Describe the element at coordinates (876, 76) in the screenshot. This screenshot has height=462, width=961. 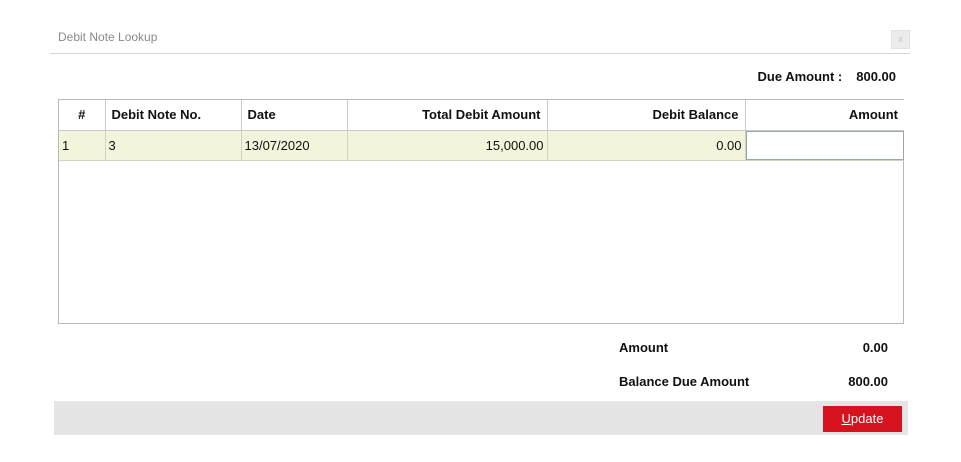
I see `due-amount-value: 800.00` at that location.